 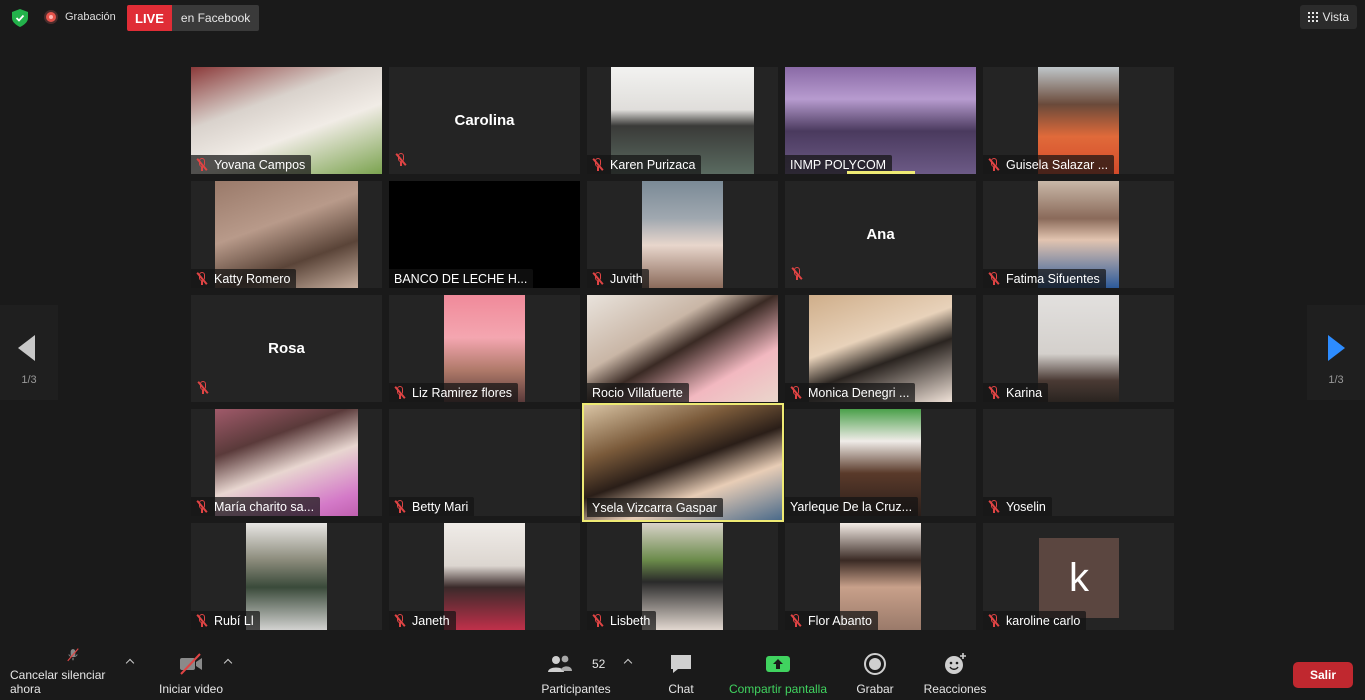 I want to click on participant-name: Rocio Villafuerte, so click(x=637, y=392).